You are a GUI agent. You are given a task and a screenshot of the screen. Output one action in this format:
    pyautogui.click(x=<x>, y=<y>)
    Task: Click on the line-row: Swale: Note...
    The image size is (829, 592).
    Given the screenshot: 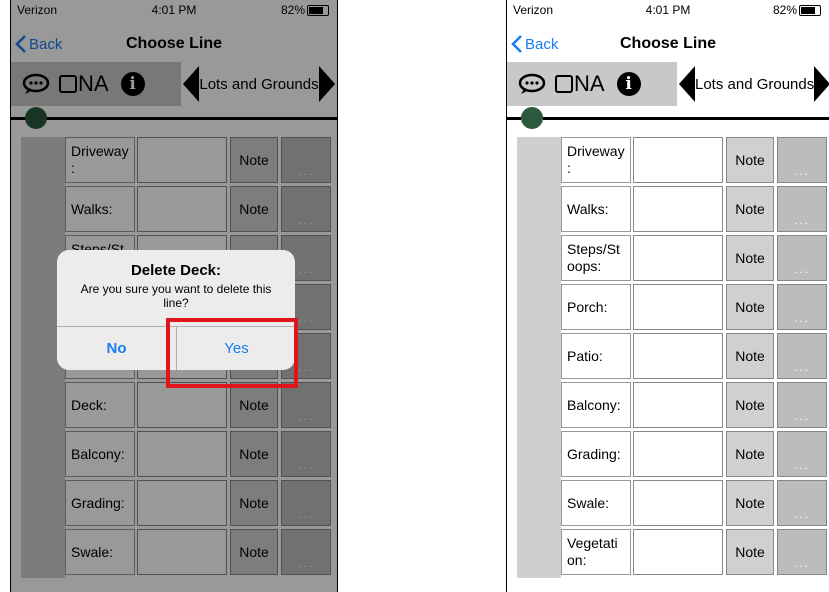 What is the action you would take?
    pyautogui.click(x=673, y=504)
    